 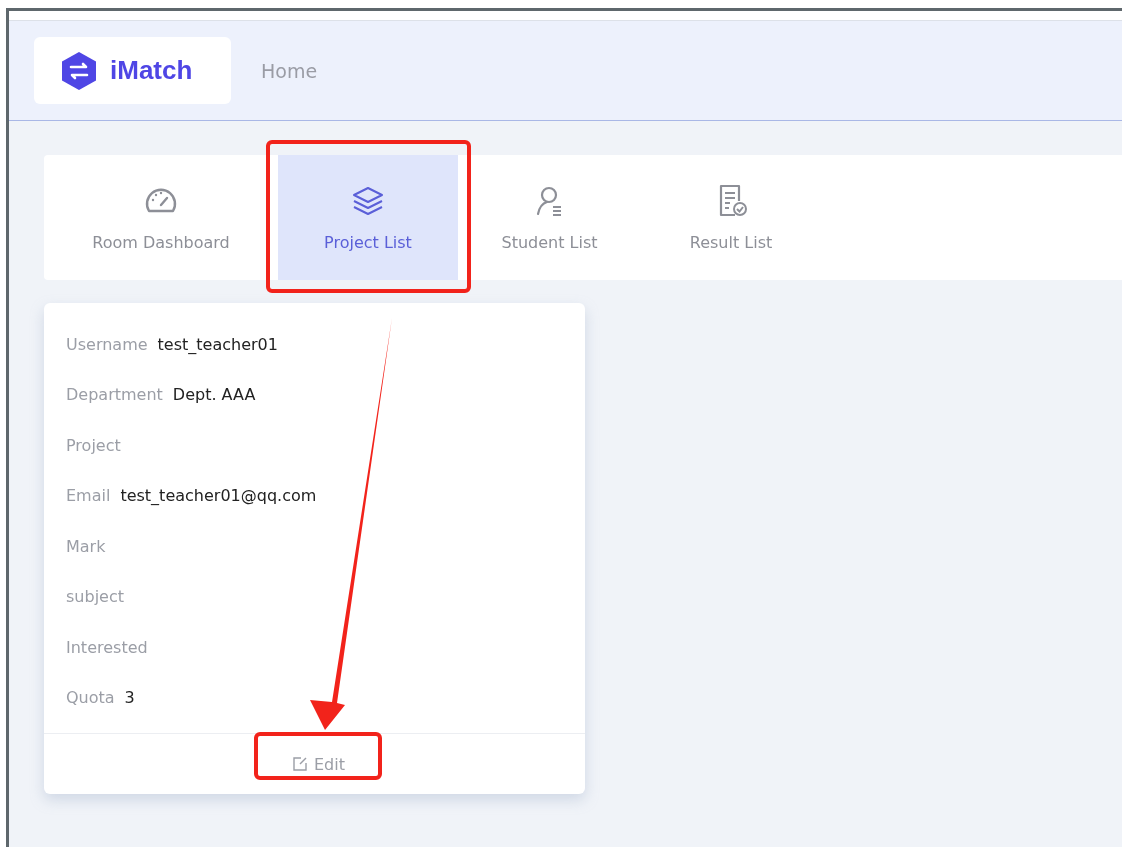 What do you see at coordinates (218, 496) in the screenshot?
I see `field-value: test_teacher01@qq.com` at bounding box center [218, 496].